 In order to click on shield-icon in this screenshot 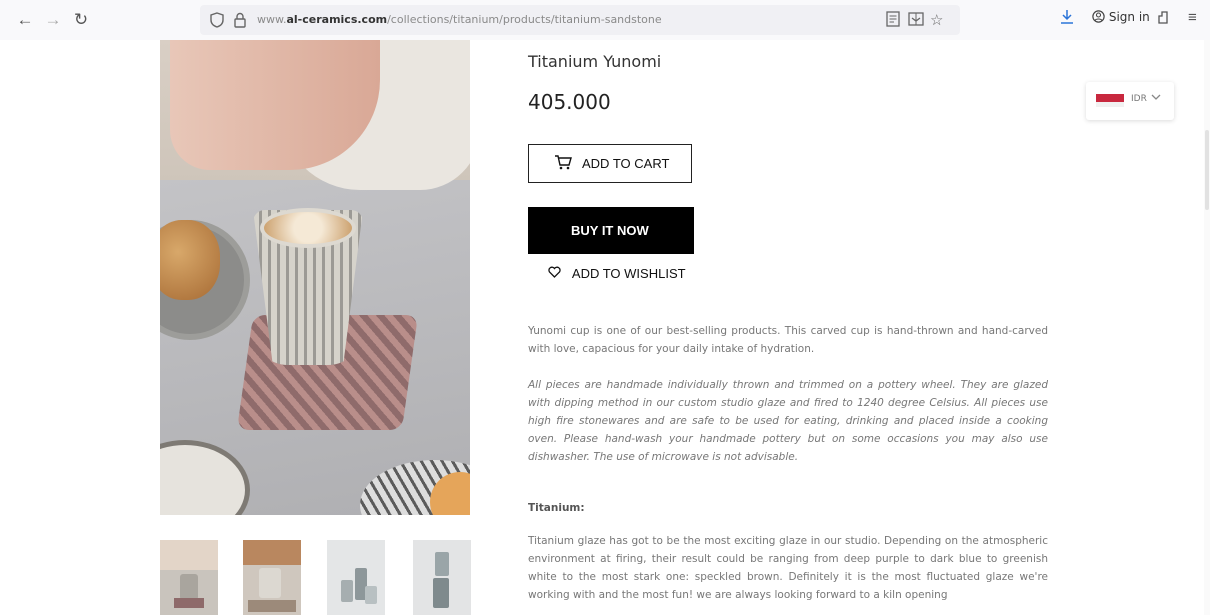, I will do `click(217, 21)`.